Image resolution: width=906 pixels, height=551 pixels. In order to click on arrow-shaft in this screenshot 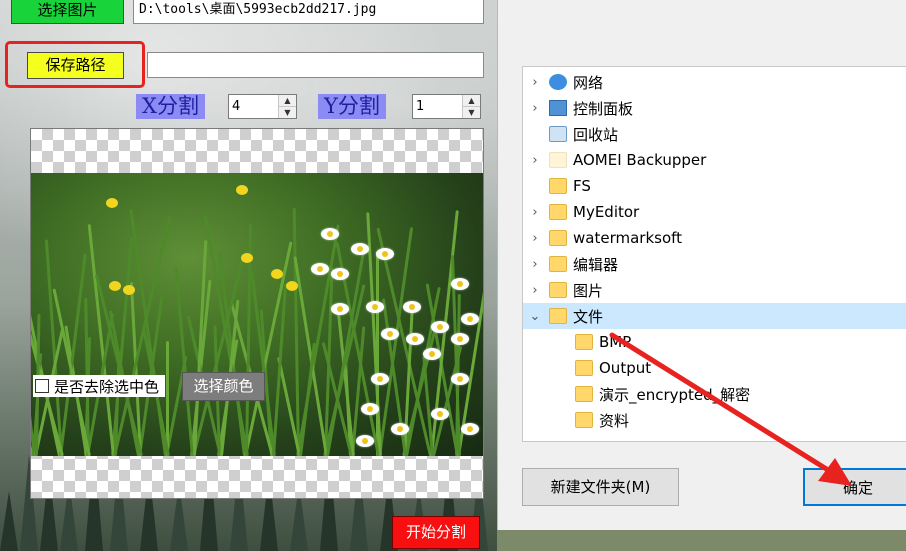, I will do `click(724, 405)`.